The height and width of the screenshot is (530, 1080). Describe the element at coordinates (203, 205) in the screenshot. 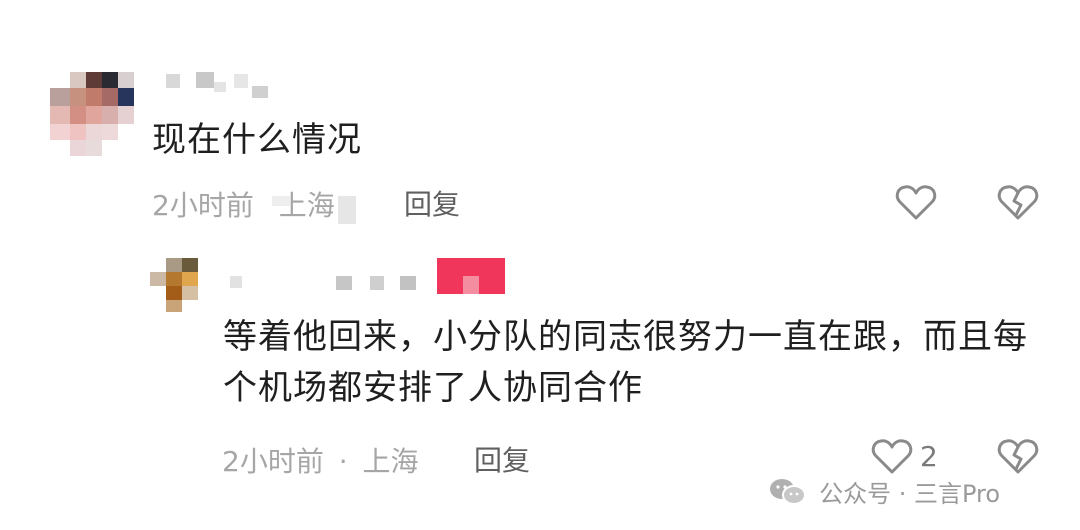

I see `comment-time: 2小时前` at that location.